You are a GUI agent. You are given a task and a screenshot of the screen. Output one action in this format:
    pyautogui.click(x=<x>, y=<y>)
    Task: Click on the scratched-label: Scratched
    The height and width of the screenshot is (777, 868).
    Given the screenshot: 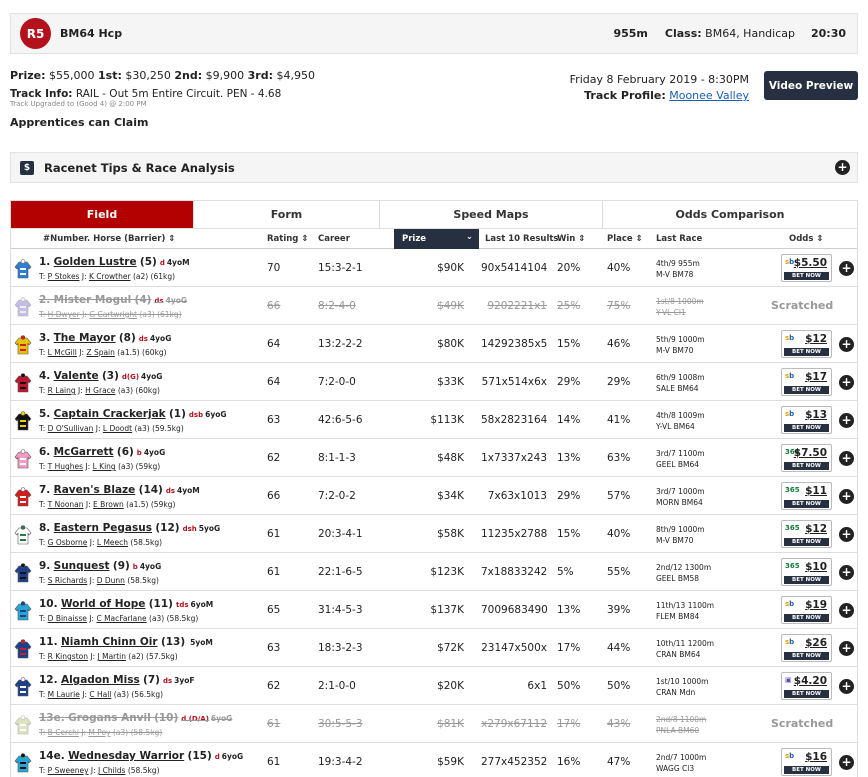 What is the action you would take?
    pyautogui.click(x=802, y=305)
    